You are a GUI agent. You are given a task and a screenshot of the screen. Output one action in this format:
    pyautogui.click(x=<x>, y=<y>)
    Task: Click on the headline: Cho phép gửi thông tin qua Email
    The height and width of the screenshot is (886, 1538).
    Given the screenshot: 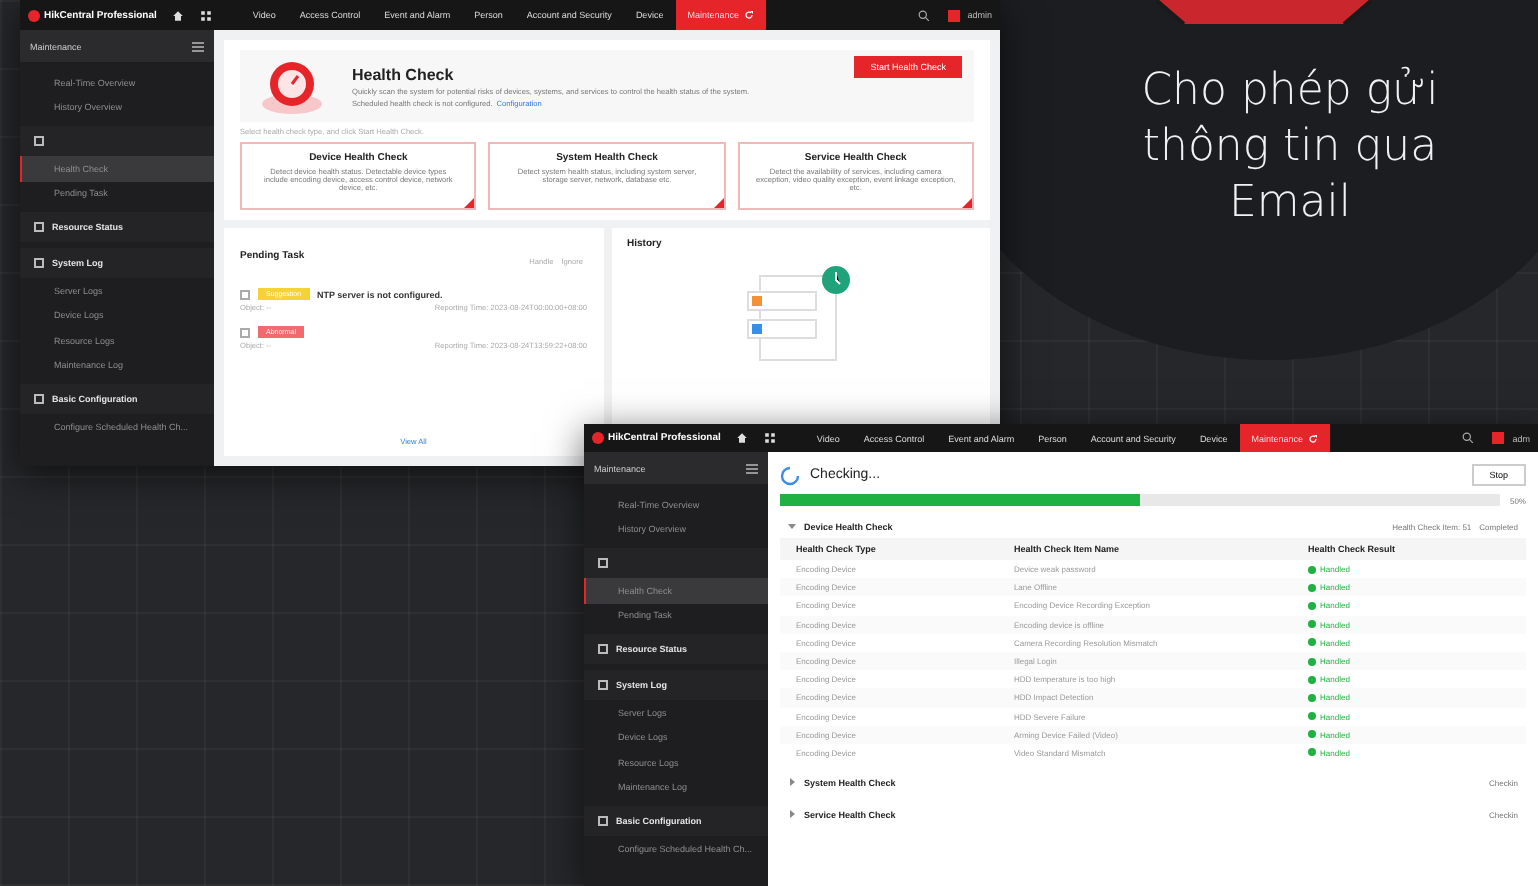 What is the action you would take?
    pyautogui.click(x=1290, y=148)
    